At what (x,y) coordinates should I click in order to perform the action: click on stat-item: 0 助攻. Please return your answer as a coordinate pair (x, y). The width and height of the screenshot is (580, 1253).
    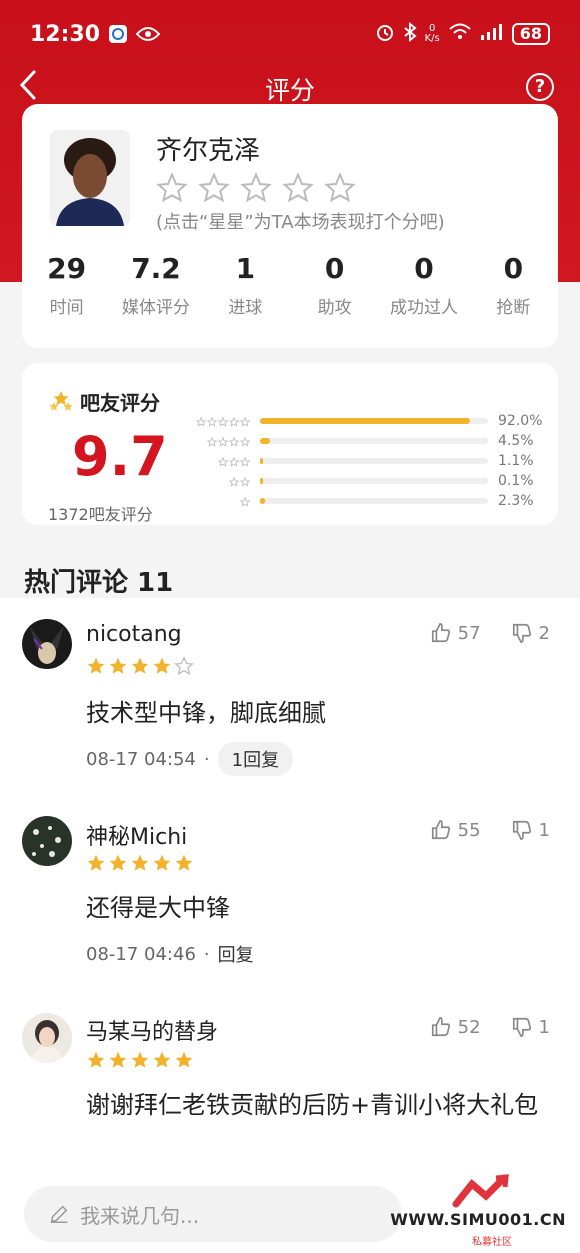
    Looking at the image, I should click on (334, 285).